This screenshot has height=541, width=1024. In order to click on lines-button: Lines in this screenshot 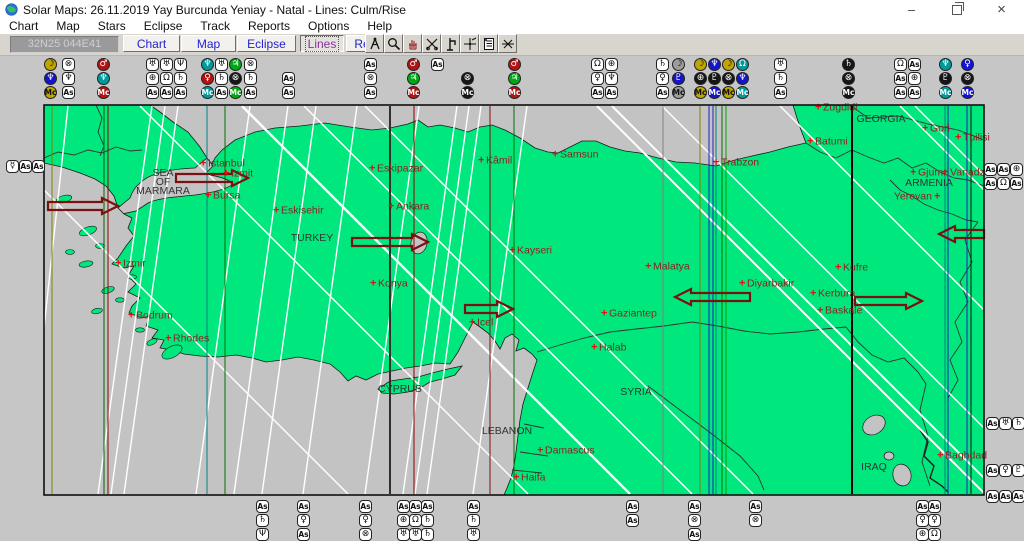, I will do `click(322, 43)`.